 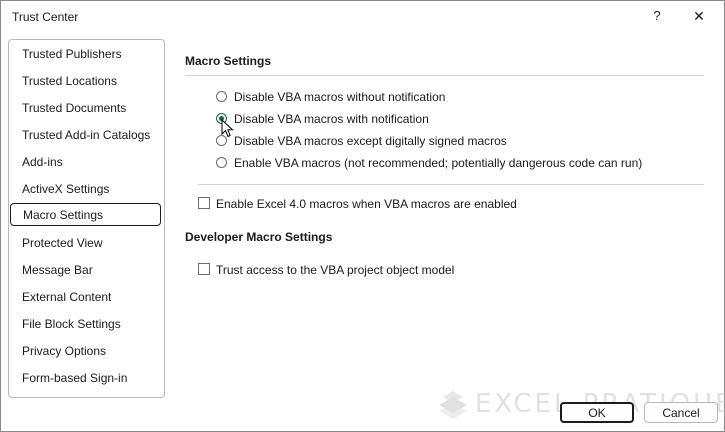 What do you see at coordinates (228, 61) in the screenshot?
I see `macro-settings-heading: Macro Settings` at bounding box center [228, 61].